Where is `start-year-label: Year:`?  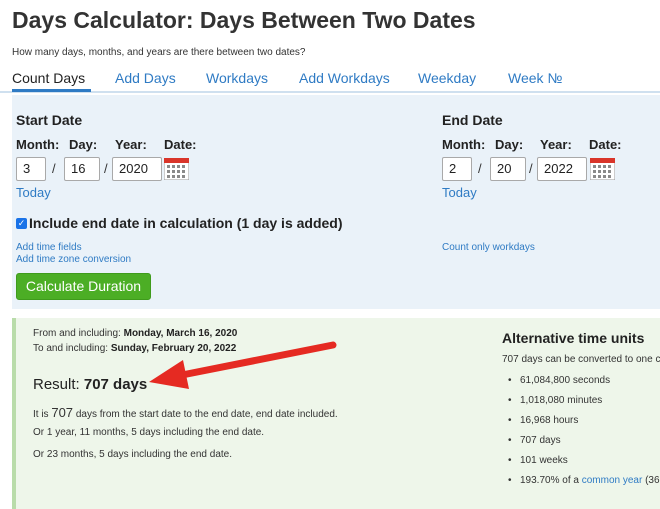
start-year-label: Year: is located at coordinates (131, 144).